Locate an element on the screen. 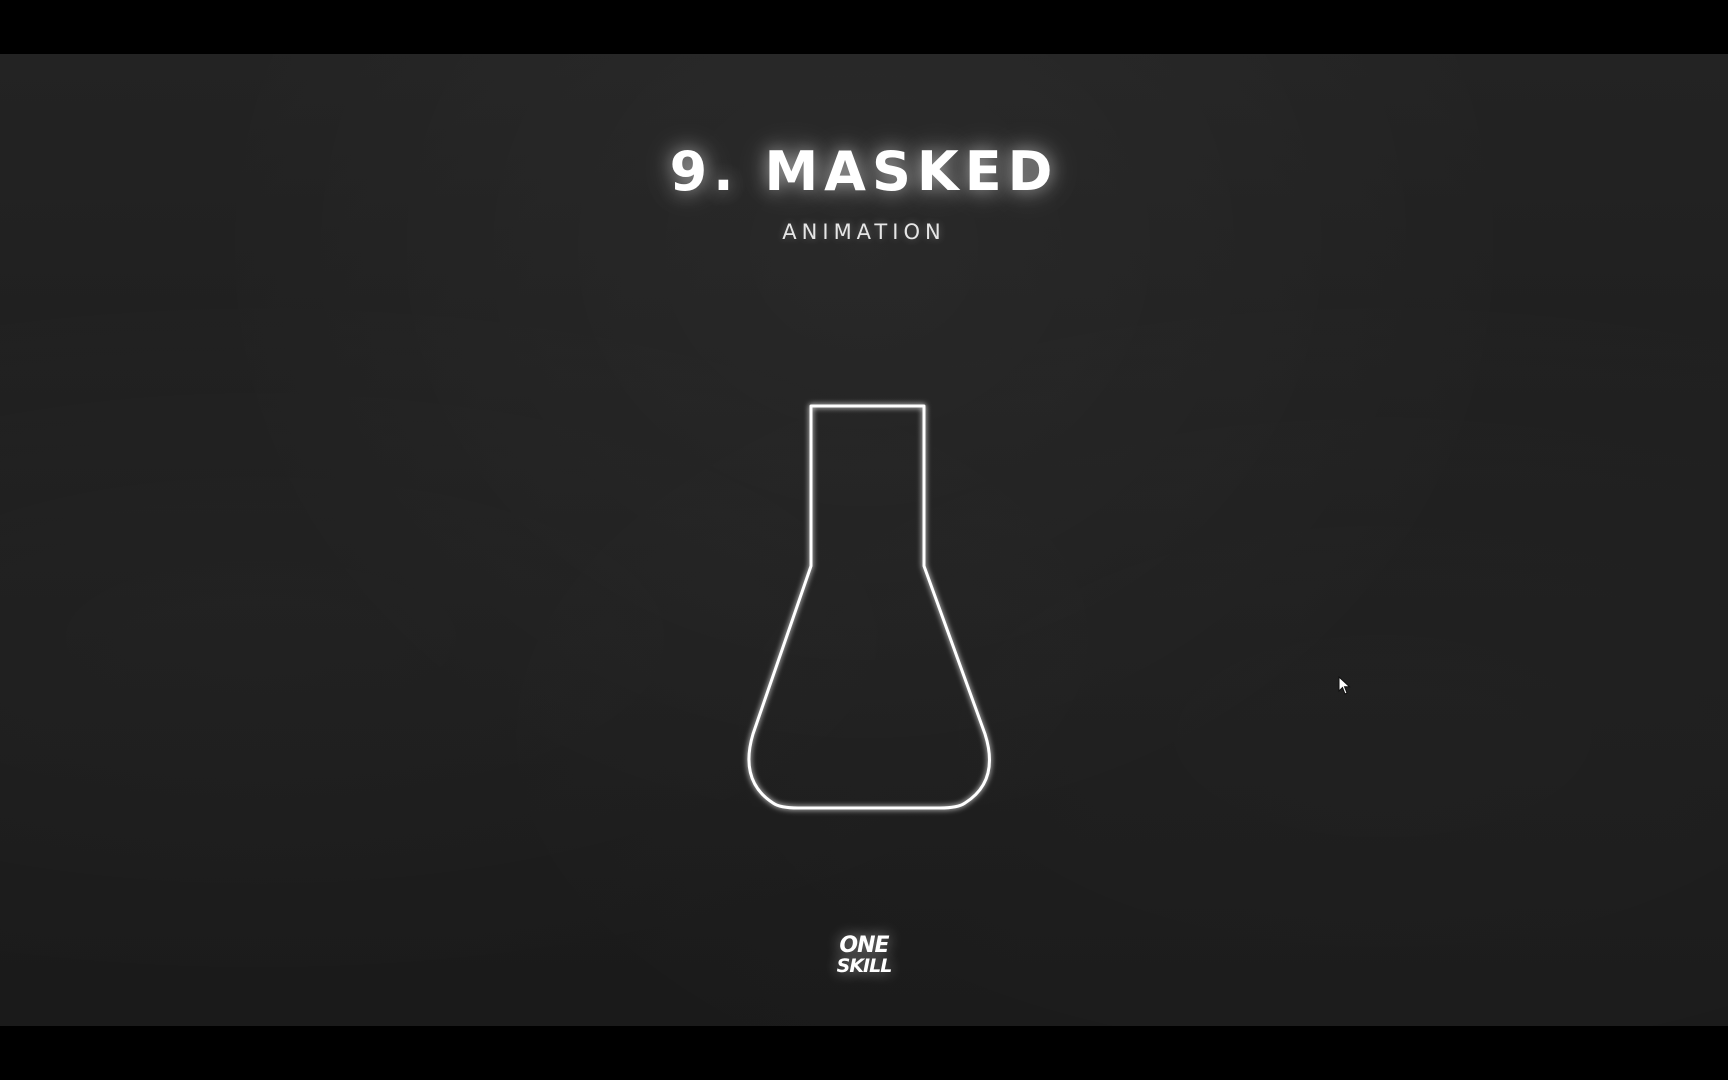 The width and height of the screenshot is (1728, 1080). logo-line-two: SKILL is located at coordinates (864, 966).